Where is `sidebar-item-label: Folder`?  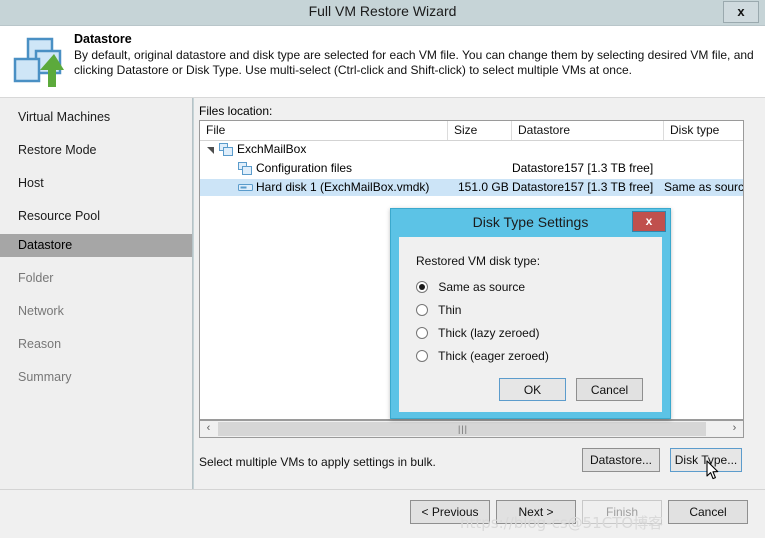
sidebar-item-label: Folder is located at coordinates (36, 278).